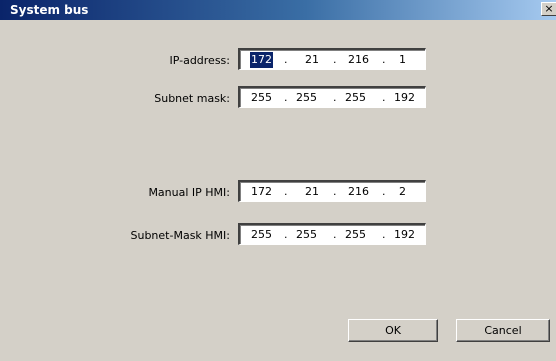  Describe the element at coordinates (332, 59) in the screenshot. I see `ip-address-field: 172 . 21 . 216 . 1` at that location.